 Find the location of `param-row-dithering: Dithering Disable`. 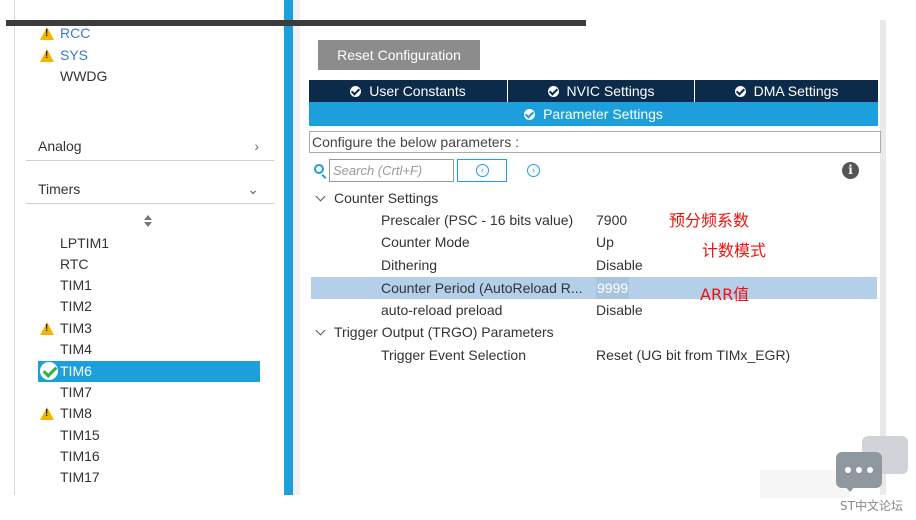

param-row-dithering: Dithering Disable is located at coordinates (594, 265).